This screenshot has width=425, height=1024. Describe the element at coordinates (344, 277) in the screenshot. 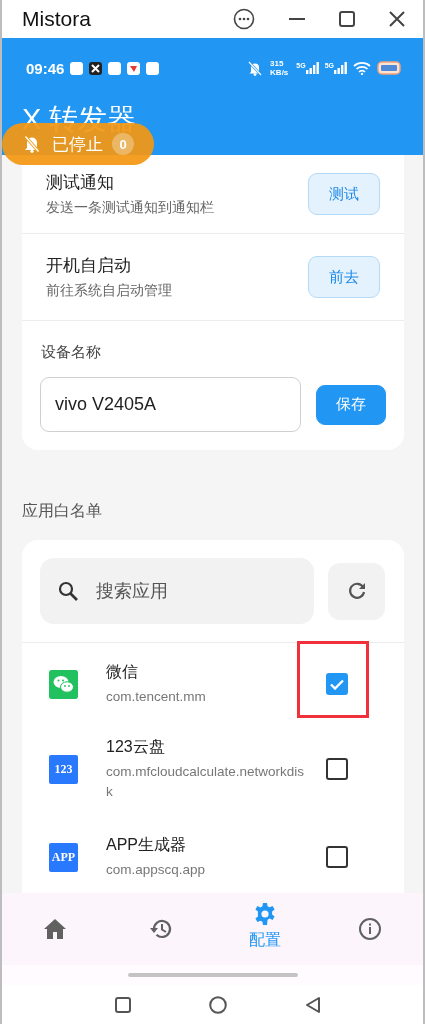

I see `action-button: 前去` at that location.